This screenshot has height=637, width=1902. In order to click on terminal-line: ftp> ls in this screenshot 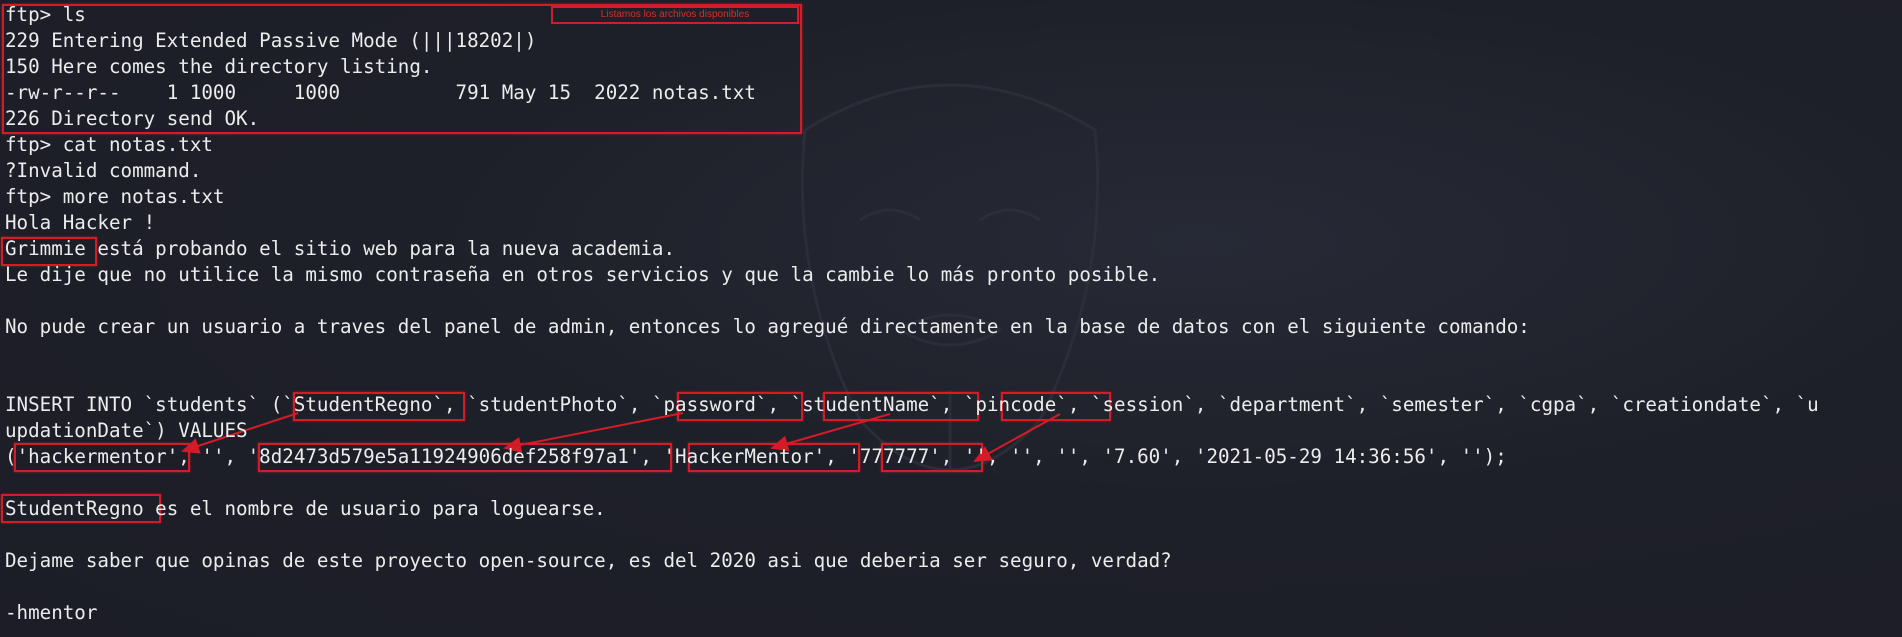, I will do `click(45, 14)`.